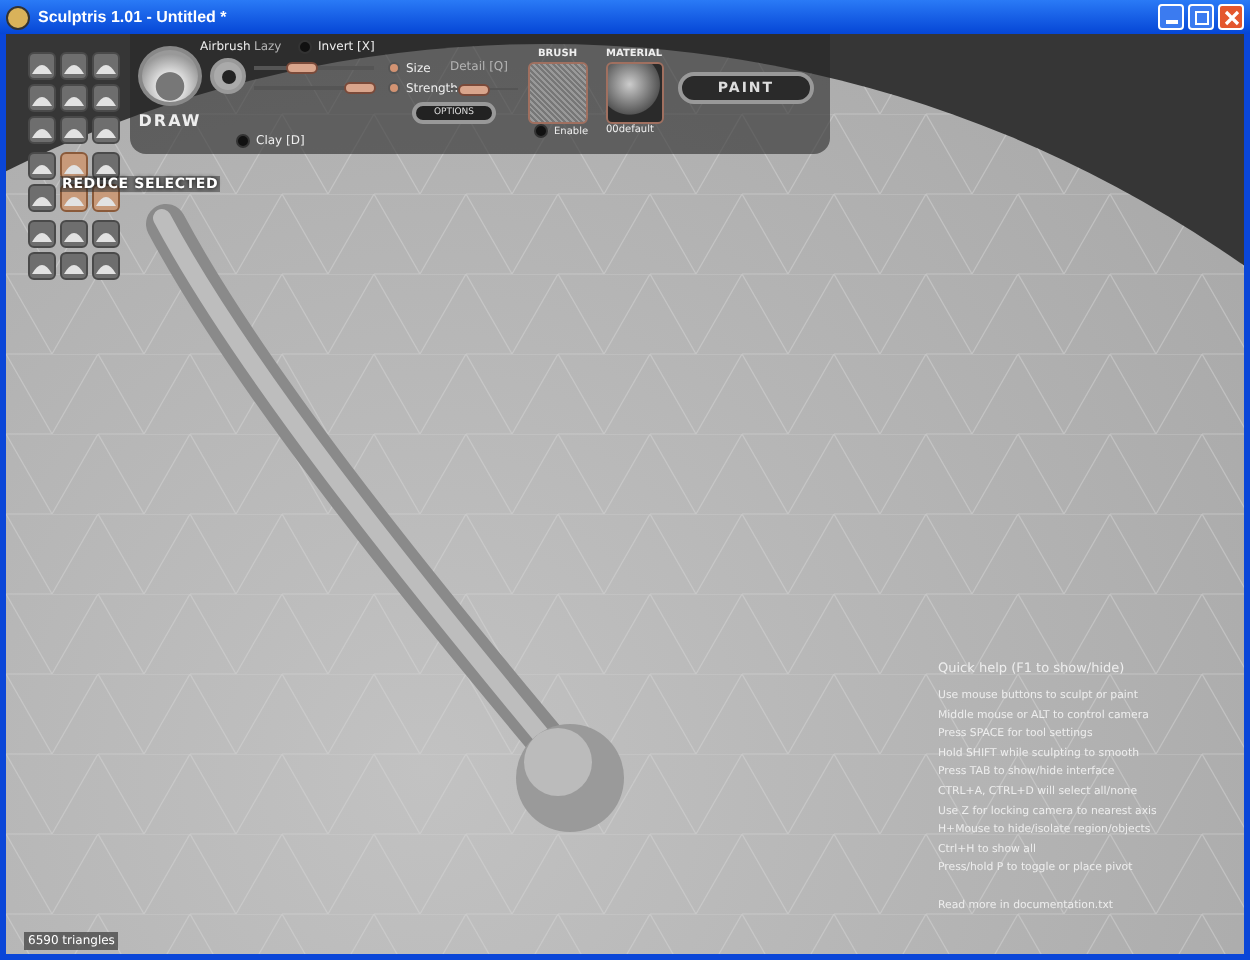  I want to click on minimize-icon, so click(1171, 22).